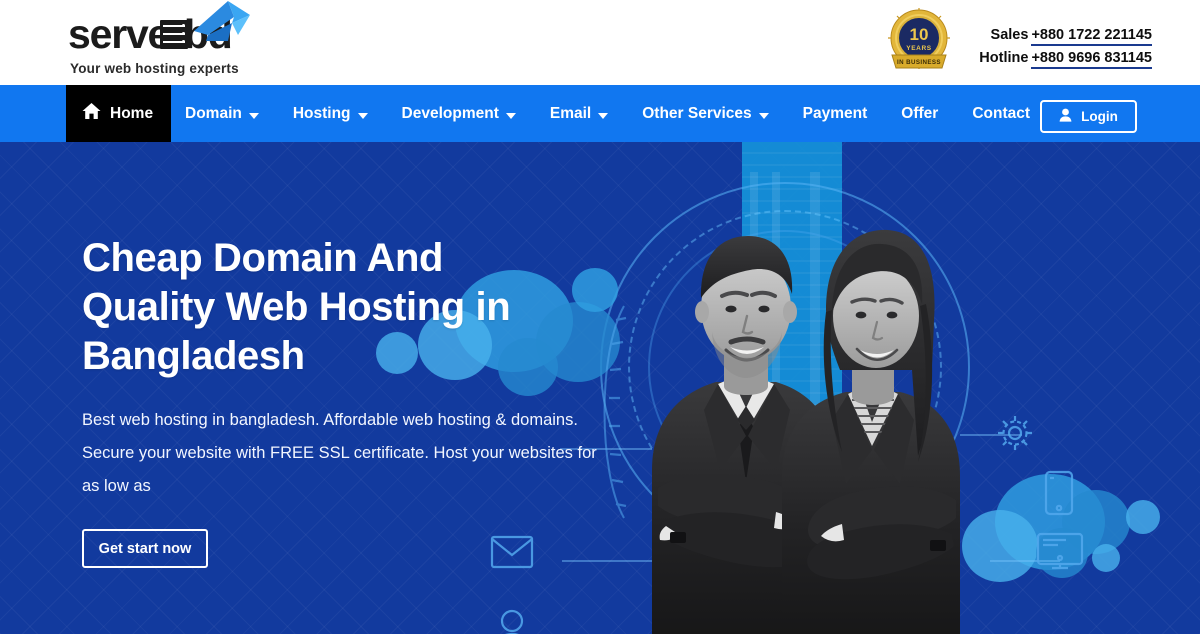  I want to click on user-icon, so click(1065, 116).